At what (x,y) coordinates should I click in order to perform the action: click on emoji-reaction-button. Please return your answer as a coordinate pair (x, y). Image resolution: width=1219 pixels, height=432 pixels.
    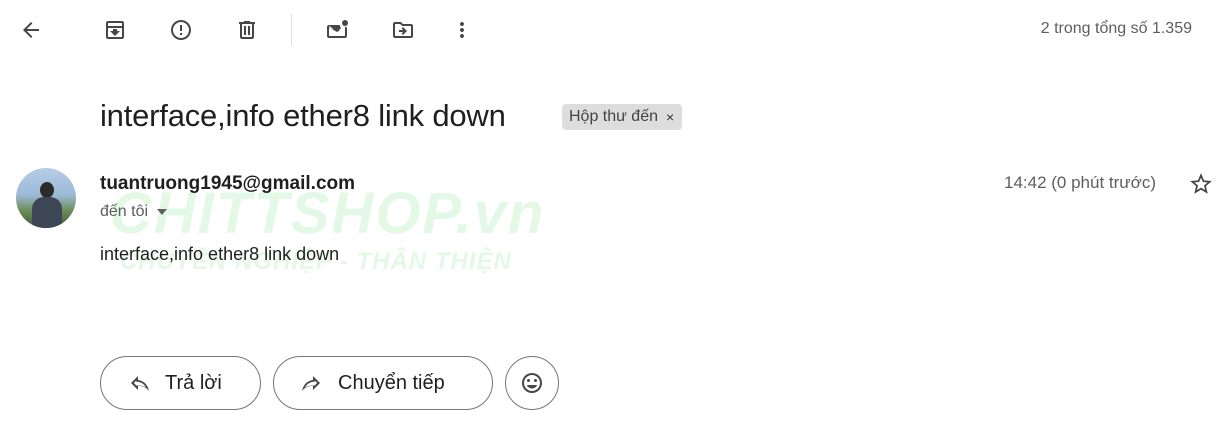
    Looking at the image, I should click on (532, 383).